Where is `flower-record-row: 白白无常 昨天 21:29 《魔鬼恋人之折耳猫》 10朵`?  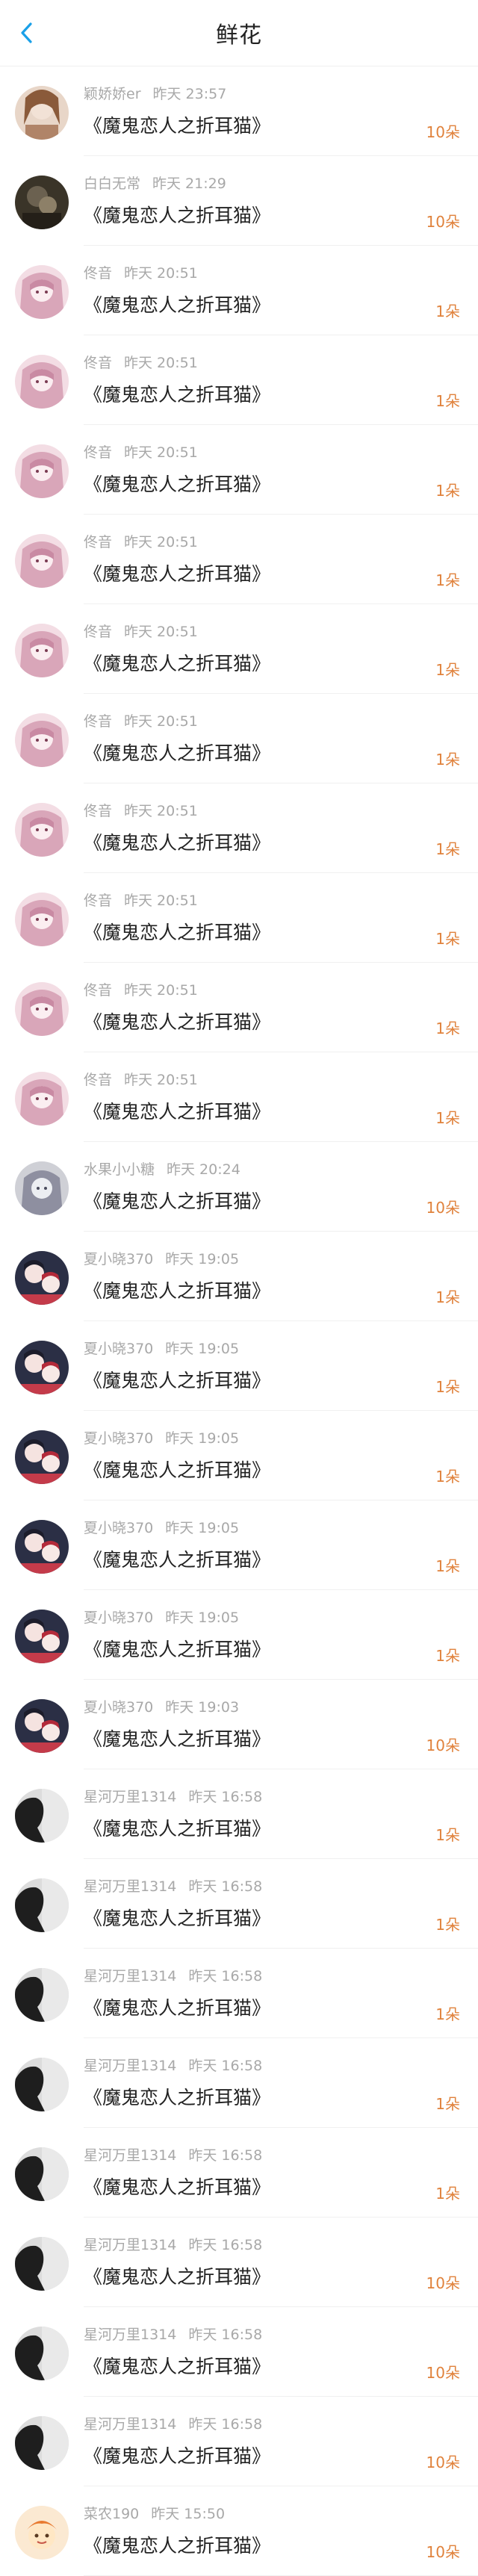
flower-record-row: 白白无常 昨天 21:29 《魔鬼恋人之折耳猫》 10朵 is located at coordinates (239, 201).